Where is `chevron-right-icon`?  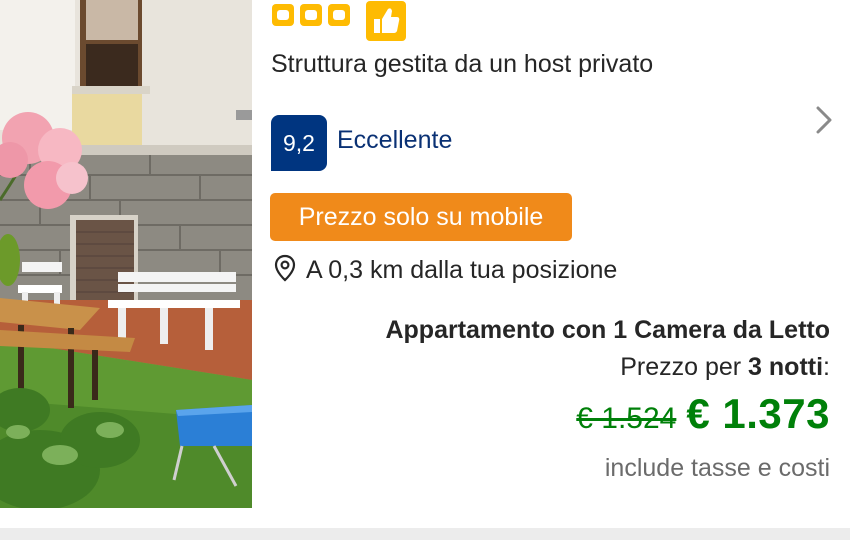 chevron-right-icon is located at coordinates (824, 120).